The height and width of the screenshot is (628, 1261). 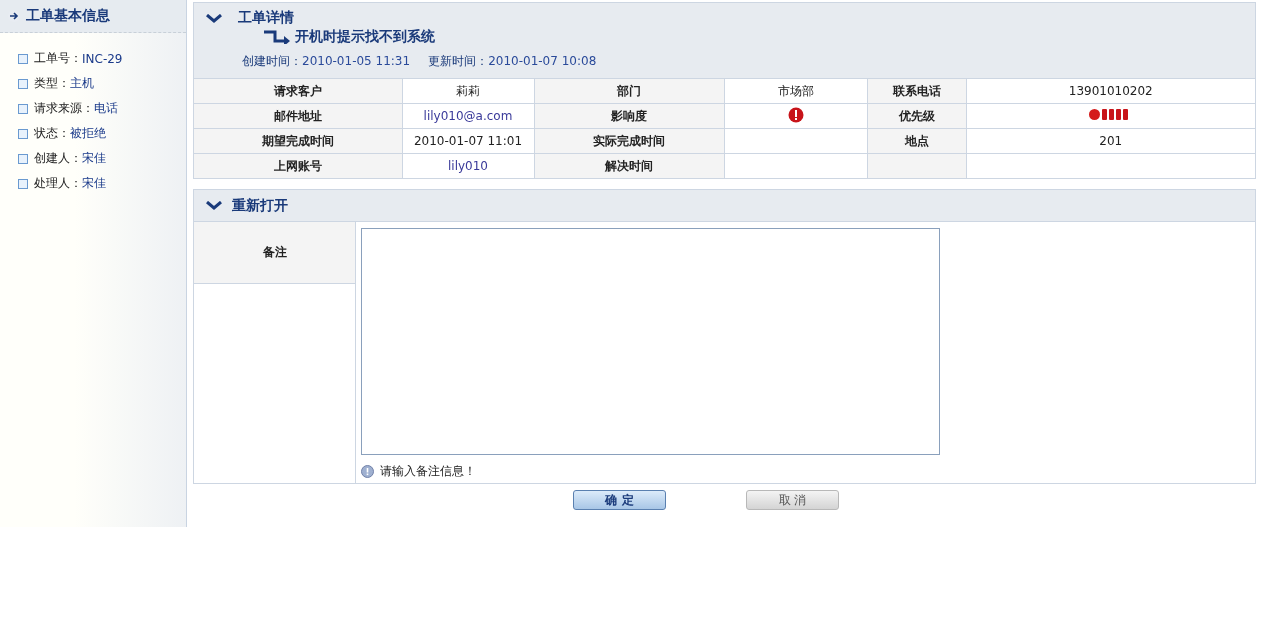 I want to click on created-time: 2010-01-05 11:31, so click(x=356, y=61).